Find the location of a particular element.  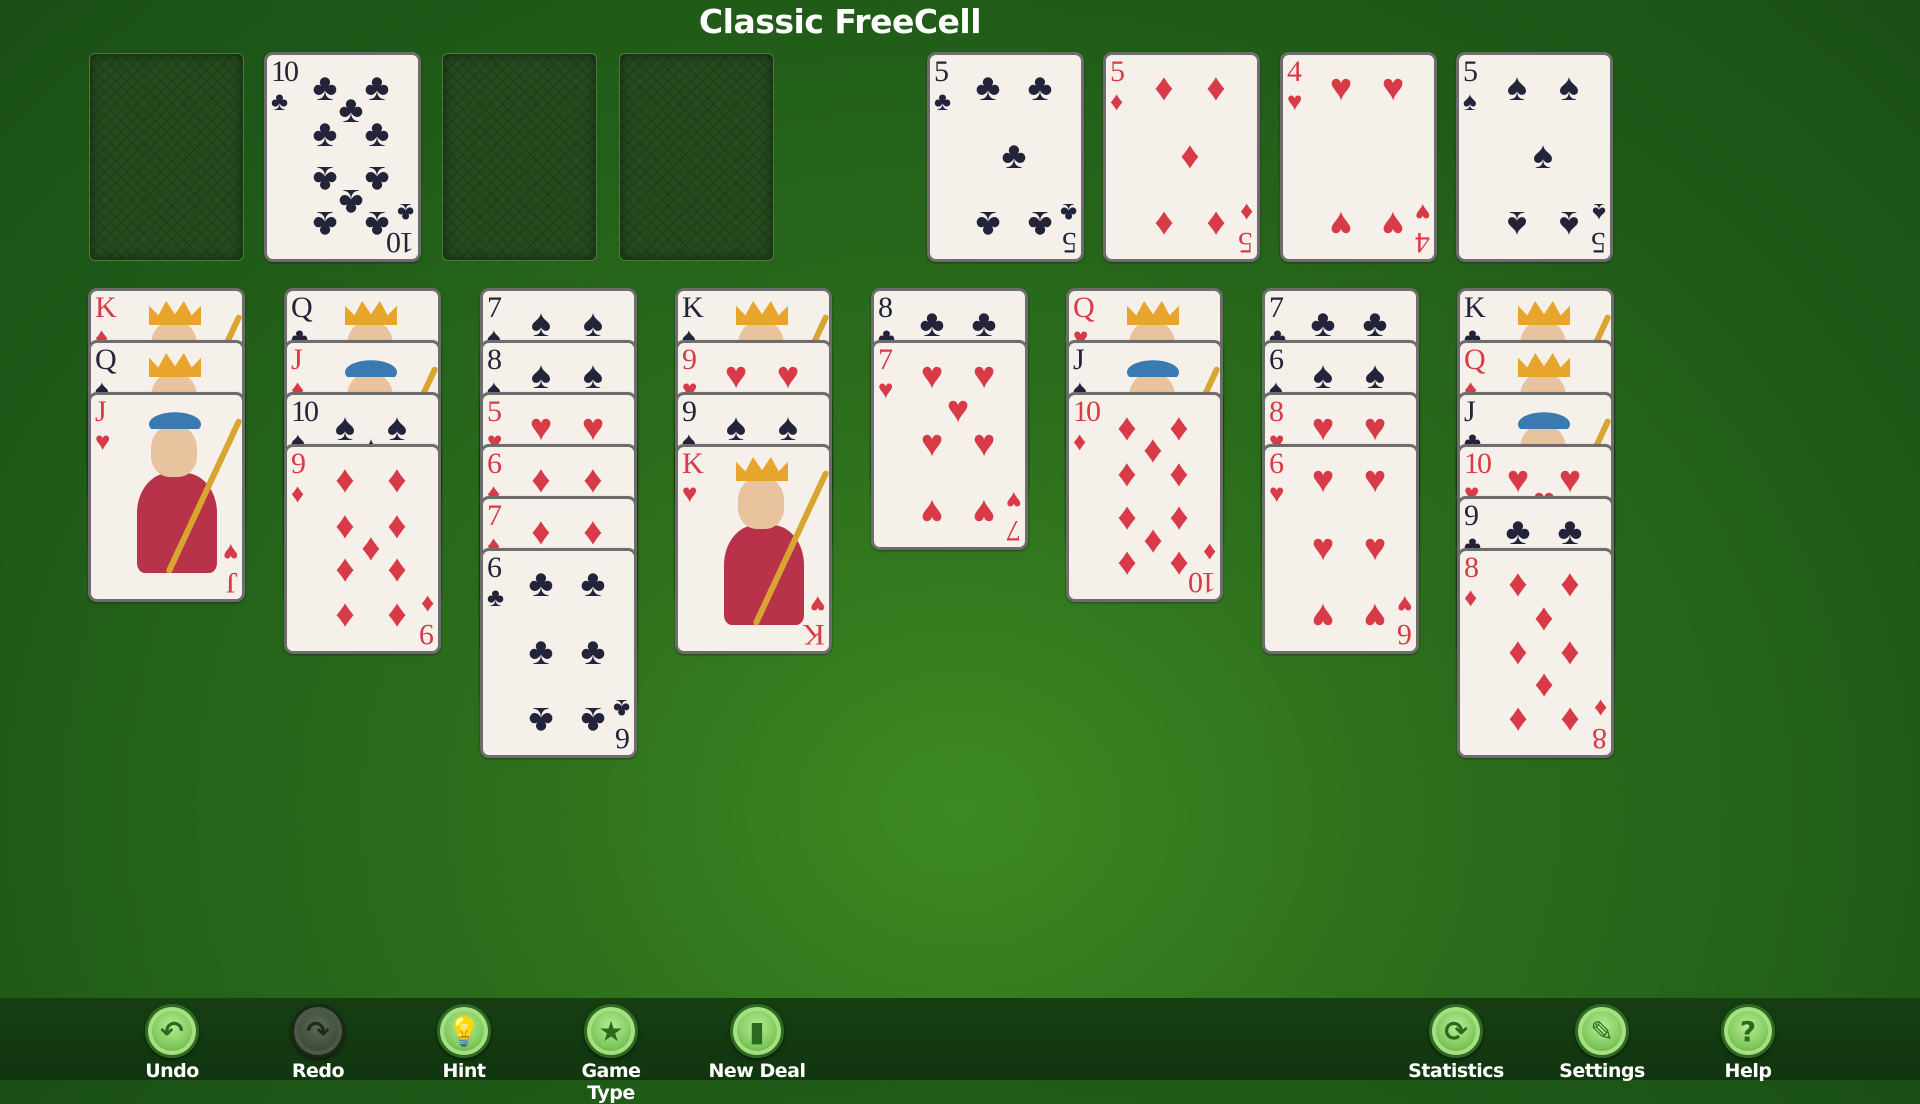

tableau-card: 6 ♥ ♥ ♥ ♥ ♥ ♥ ♥ 6 ♥ is located at coordinates (1340, 549).